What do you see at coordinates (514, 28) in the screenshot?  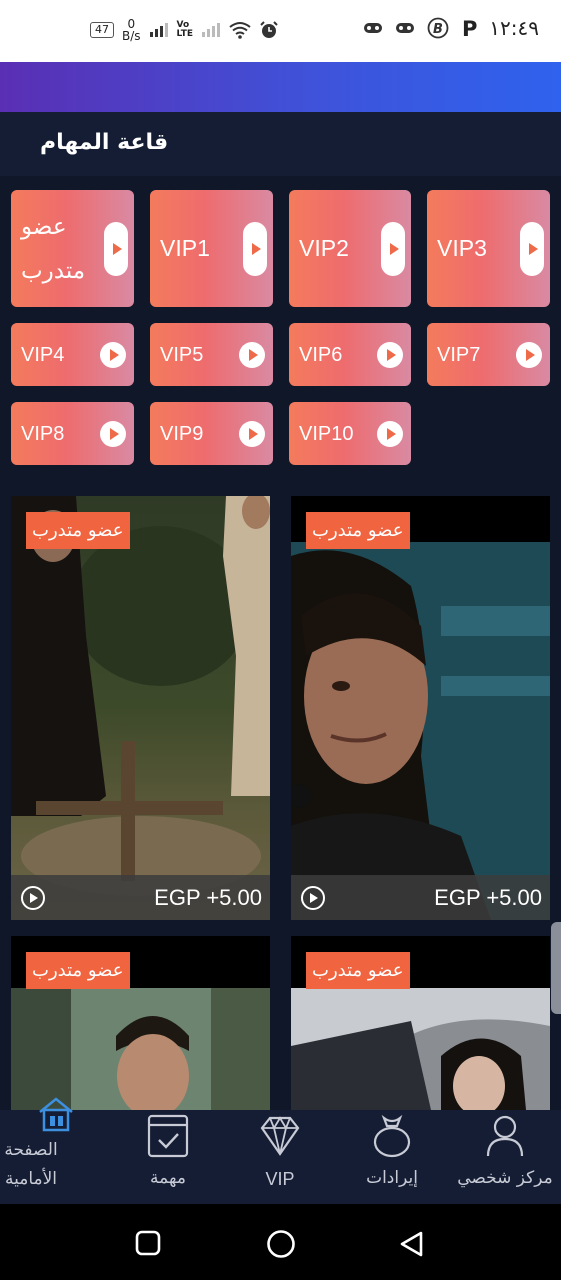 I see `clock: ١٢:٤٩` at bounding box center [514, 28].